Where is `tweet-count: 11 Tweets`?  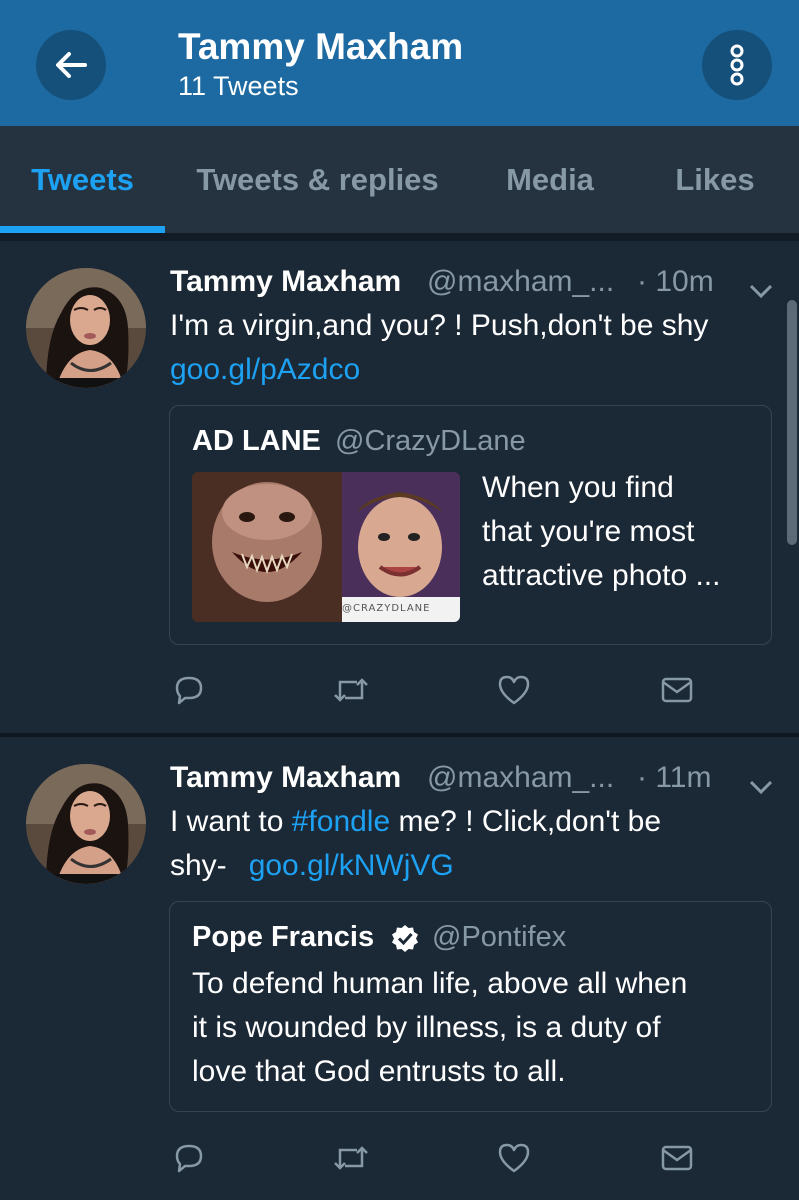 tweet-count: 11 Tweets is located at coordinates (238, 86).